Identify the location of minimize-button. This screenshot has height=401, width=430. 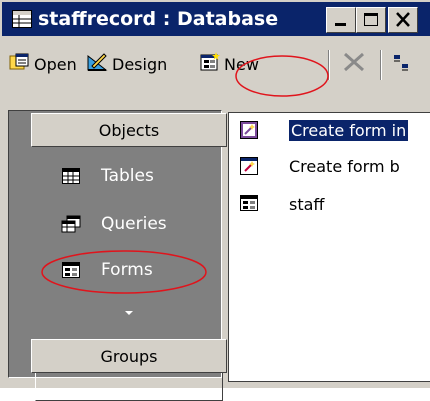
(341, 20).